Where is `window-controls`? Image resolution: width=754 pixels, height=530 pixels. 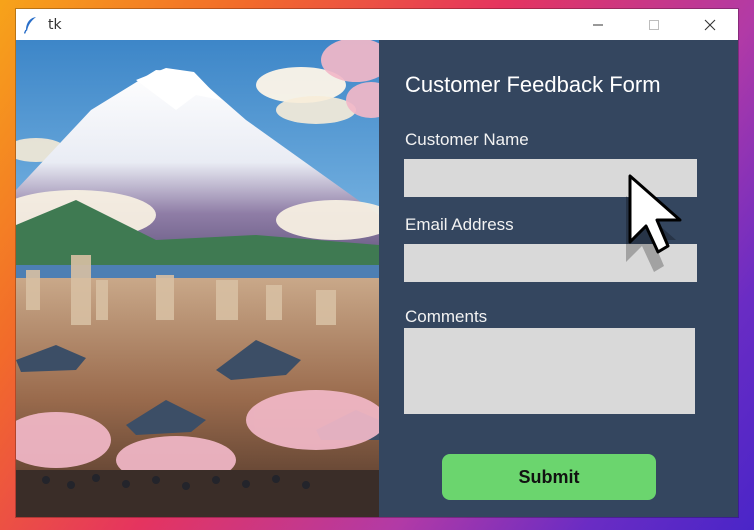
window-controls is located at coordinates (654, 24).